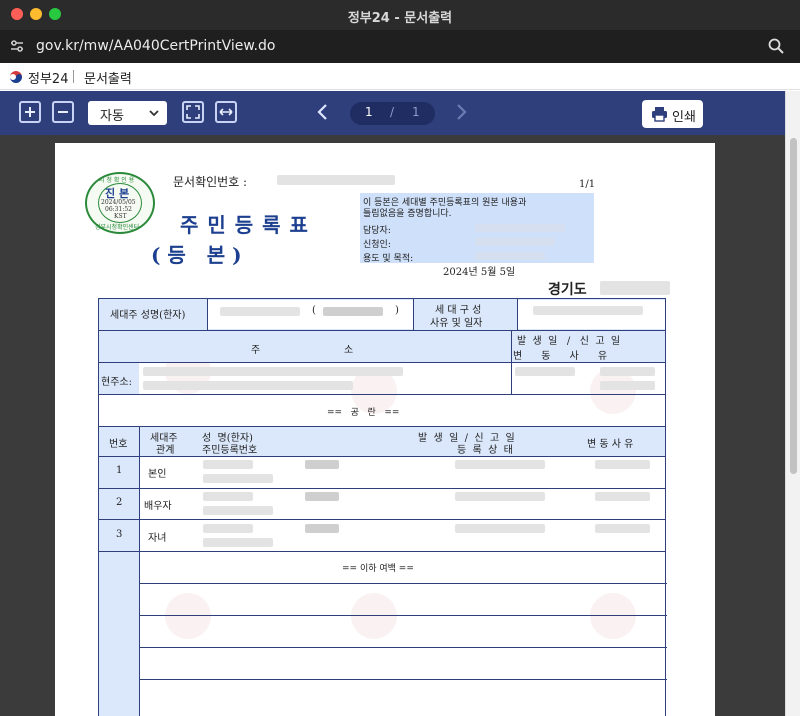 The image size is (800, 716). I want to click on page-indicator: 1 / 1, so click(392, 113).